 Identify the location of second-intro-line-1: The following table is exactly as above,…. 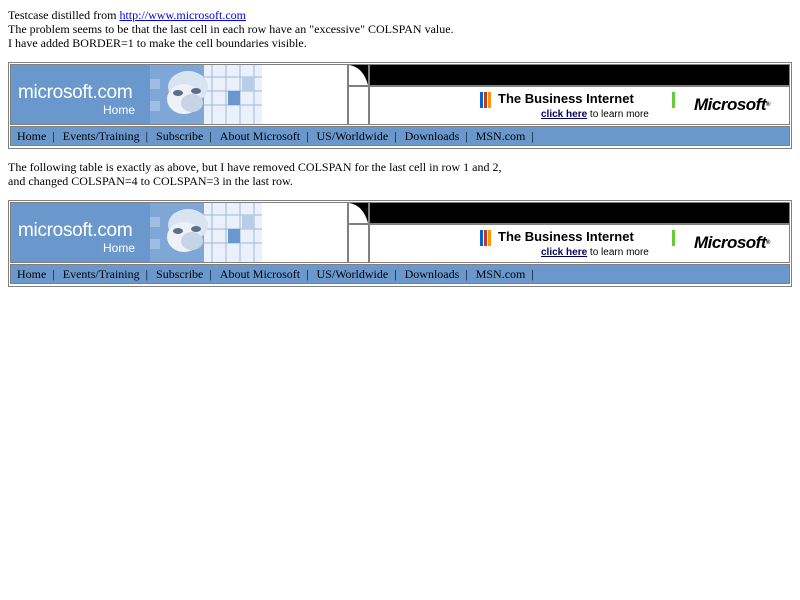
(255, 167).